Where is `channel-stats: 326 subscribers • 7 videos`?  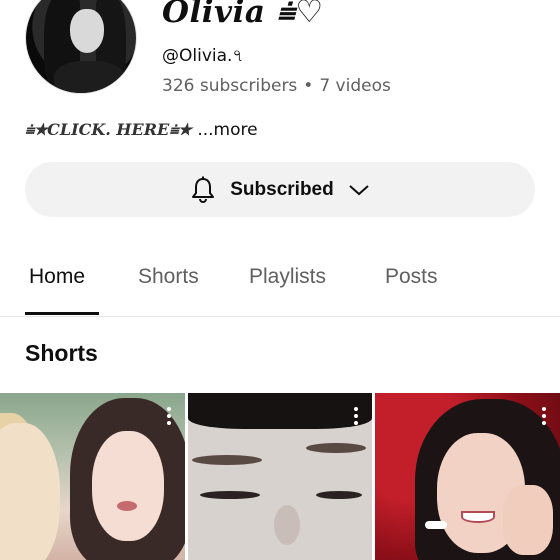 channel-stats: 326 subscribers • 7 videos is located at coordinates (276, 86).